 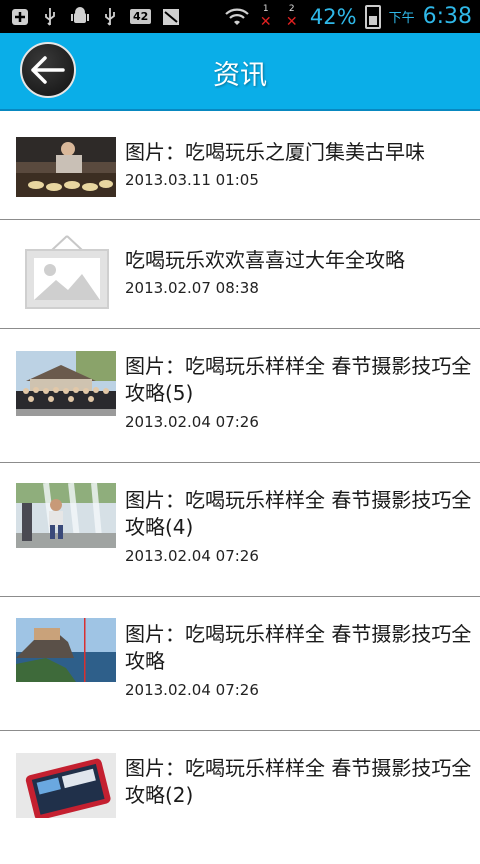 I want to click on notification-icons: 42, so click(x=95, y=16).